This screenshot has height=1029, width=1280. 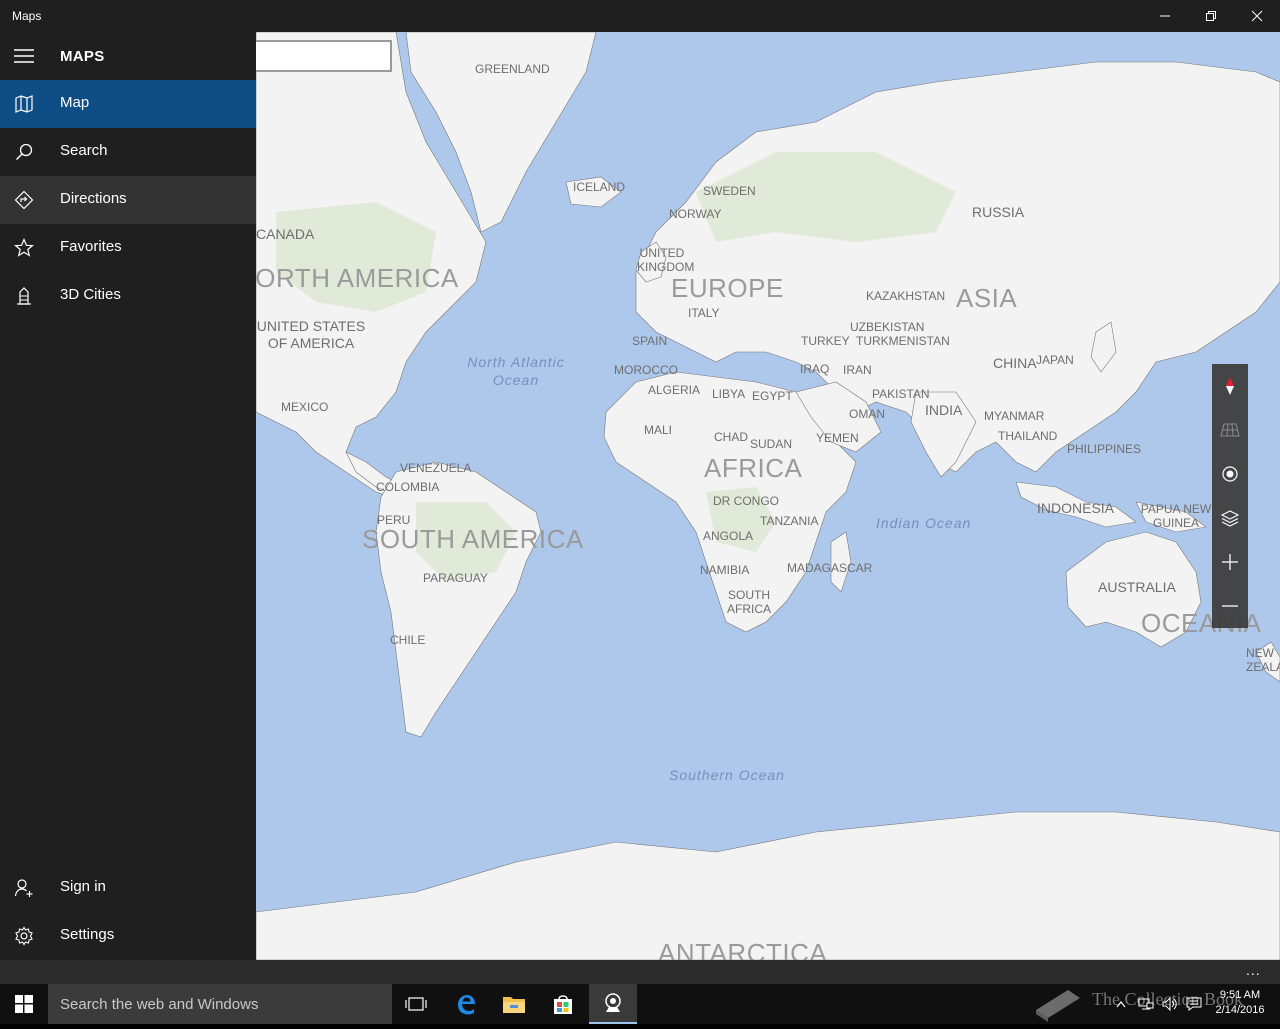 I want to click on map-label: UNITED STATES OF AMERICA, so click(x=311, y=334).